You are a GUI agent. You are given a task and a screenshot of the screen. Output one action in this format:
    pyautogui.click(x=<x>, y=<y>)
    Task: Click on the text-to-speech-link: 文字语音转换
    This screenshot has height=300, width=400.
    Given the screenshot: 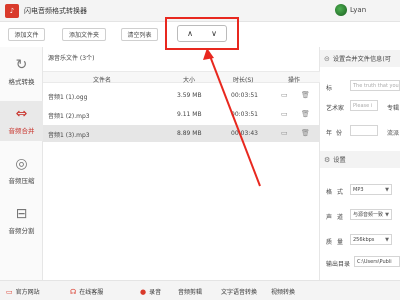 What is the action you would take?
    pyautogui.click(x=239, y=291)
    